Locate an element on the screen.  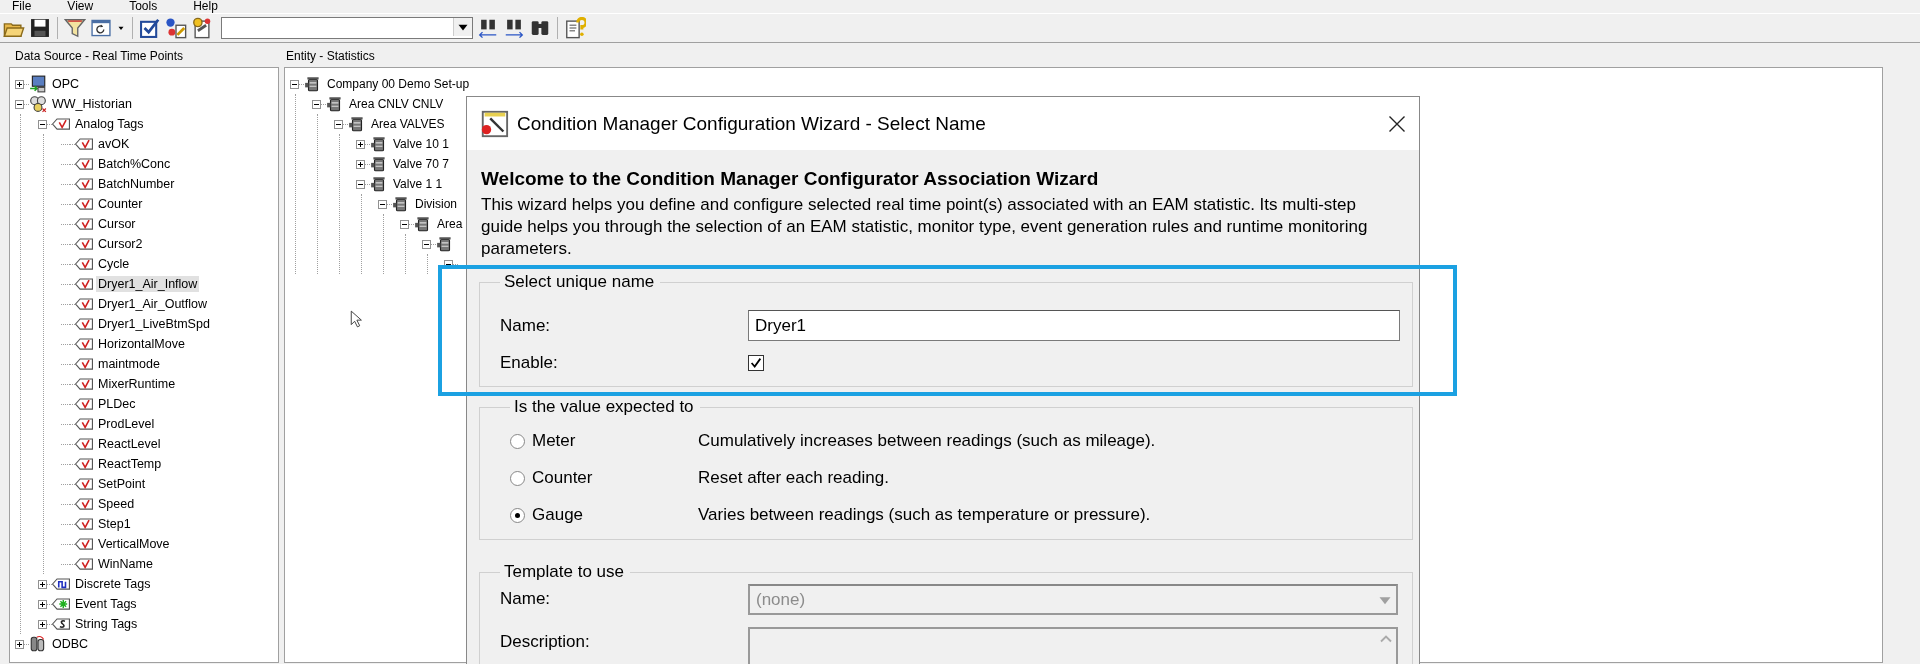
refresh-window-icon is located at coordinates (101, 28).